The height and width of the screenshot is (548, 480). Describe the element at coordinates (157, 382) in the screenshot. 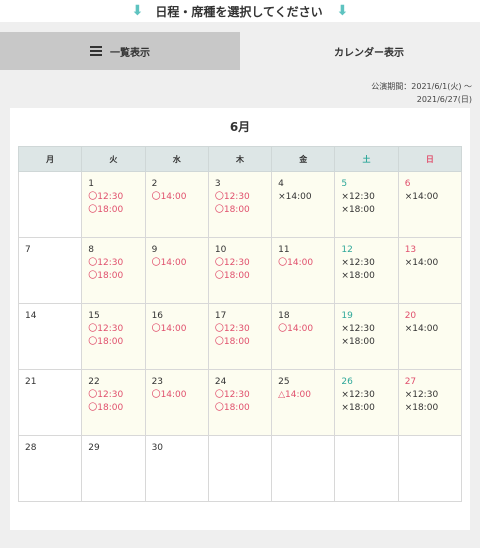

I see `day-number: 23` at that location.